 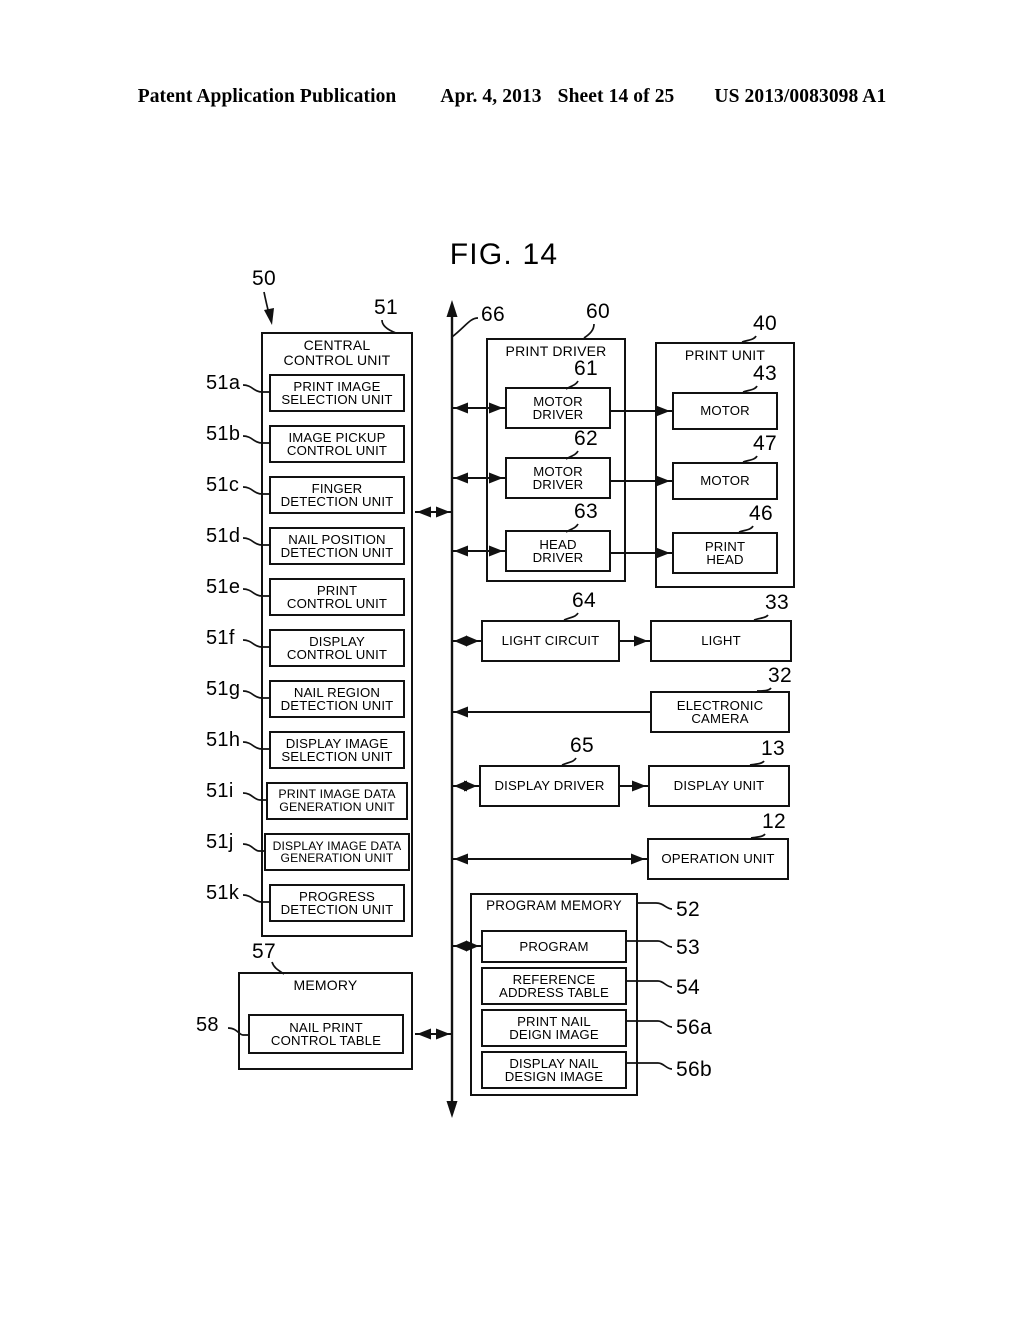 I want to click on ref-51j: 51j, so click(x=220, y=842).